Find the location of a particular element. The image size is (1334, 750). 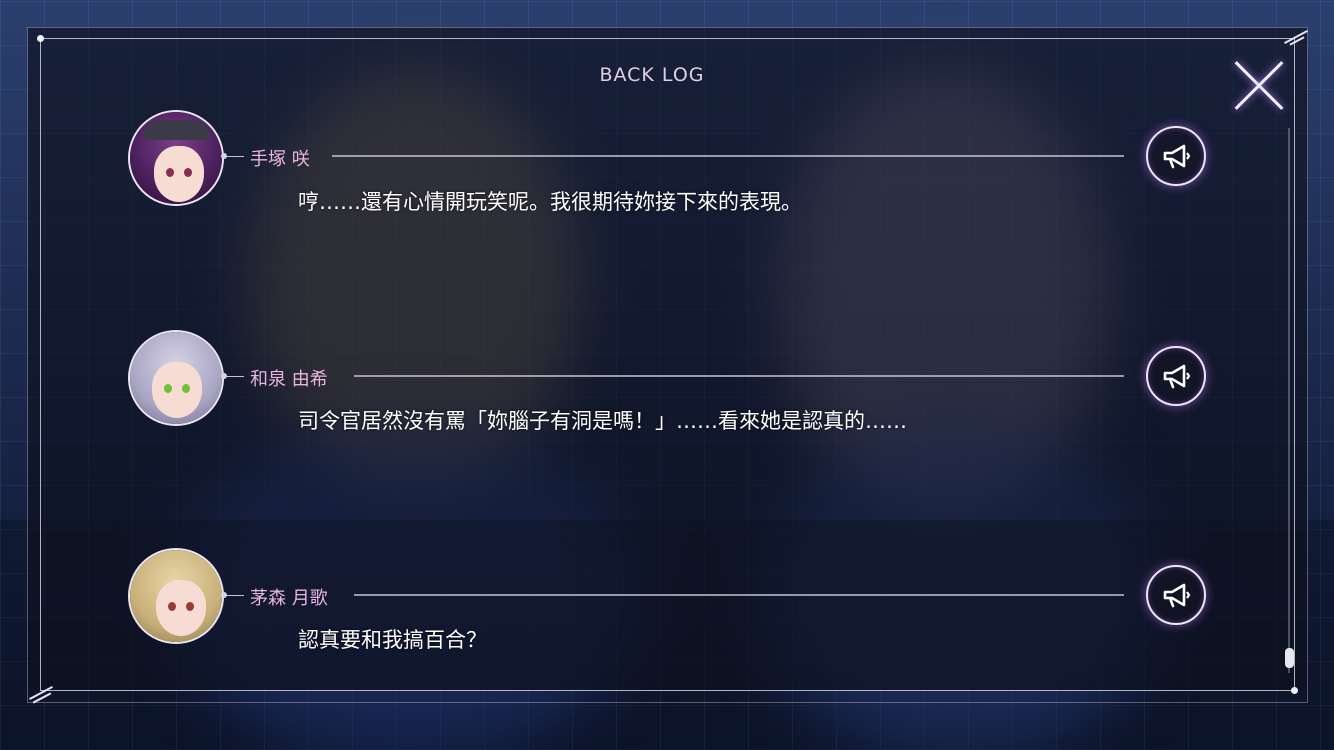

dialogue-text: 哼……還有心情開玩笑呢。我很期待妳接下來的表現。 is located at coordinates (550, 202).